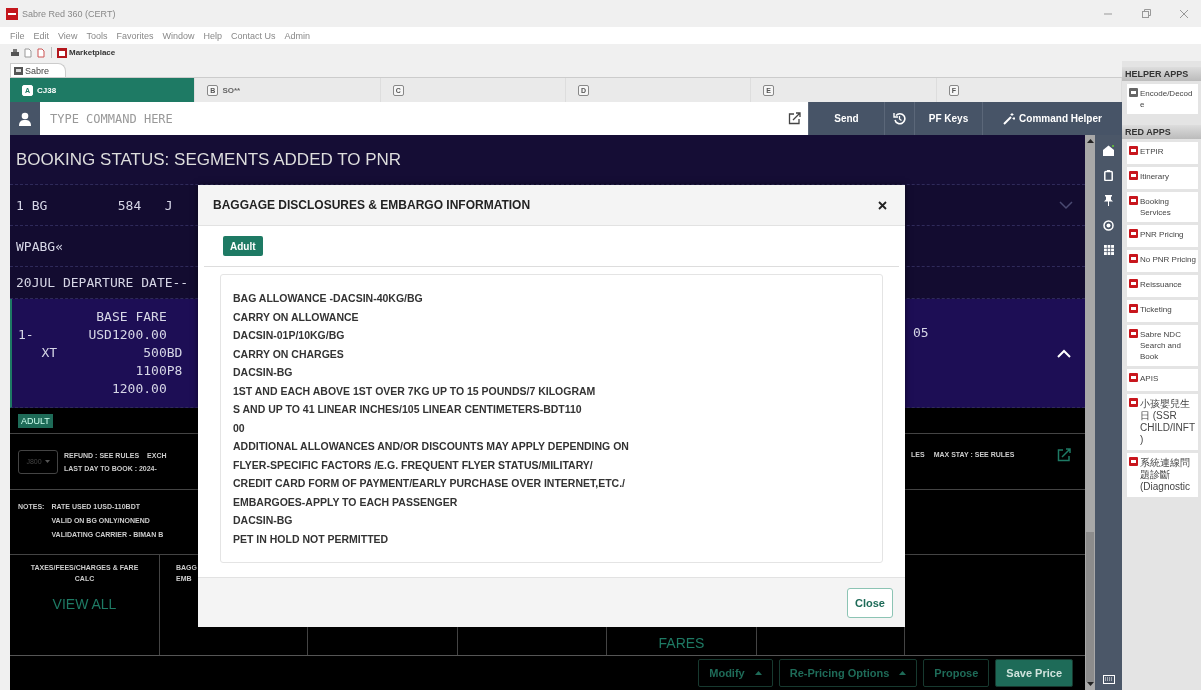 The width and height of the screenshot is (1201, 690). Describe the element at coordinates (38, 70) in the screenshot. I see `workspace-tab: Sabre` at that location.